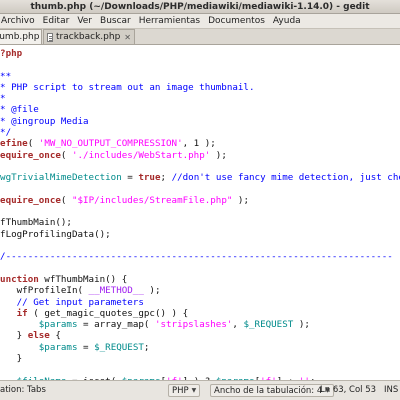 This screenshot has height=400, width=400. What do you see at coordinates (72, 302) in the screenshot?
I see `code-token: // Get input parameters` at bounding box center [72, 302].